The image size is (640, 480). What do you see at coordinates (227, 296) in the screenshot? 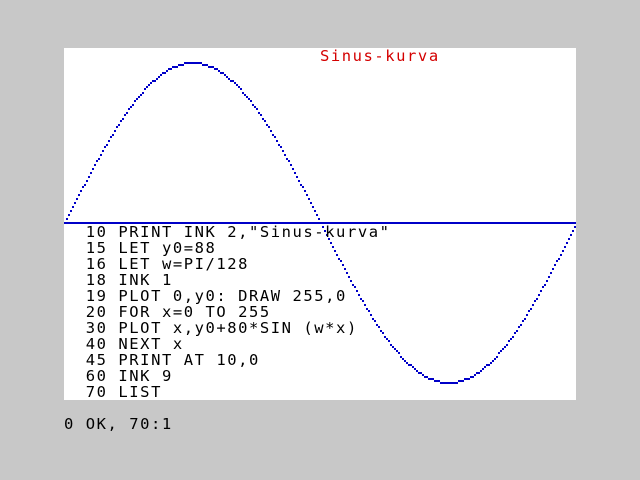
I see `program-line-19: 19 PLOT 0,y0: DRAW 255,0` at bounding box center [227, 296].